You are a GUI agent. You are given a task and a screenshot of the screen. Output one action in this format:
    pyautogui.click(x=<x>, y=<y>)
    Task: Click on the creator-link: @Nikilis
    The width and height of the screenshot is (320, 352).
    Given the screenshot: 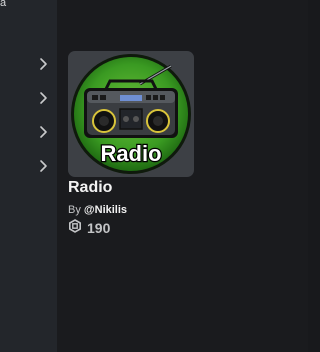 What is the action you would take?
    pyautogui.click(x=105, y=210)
    